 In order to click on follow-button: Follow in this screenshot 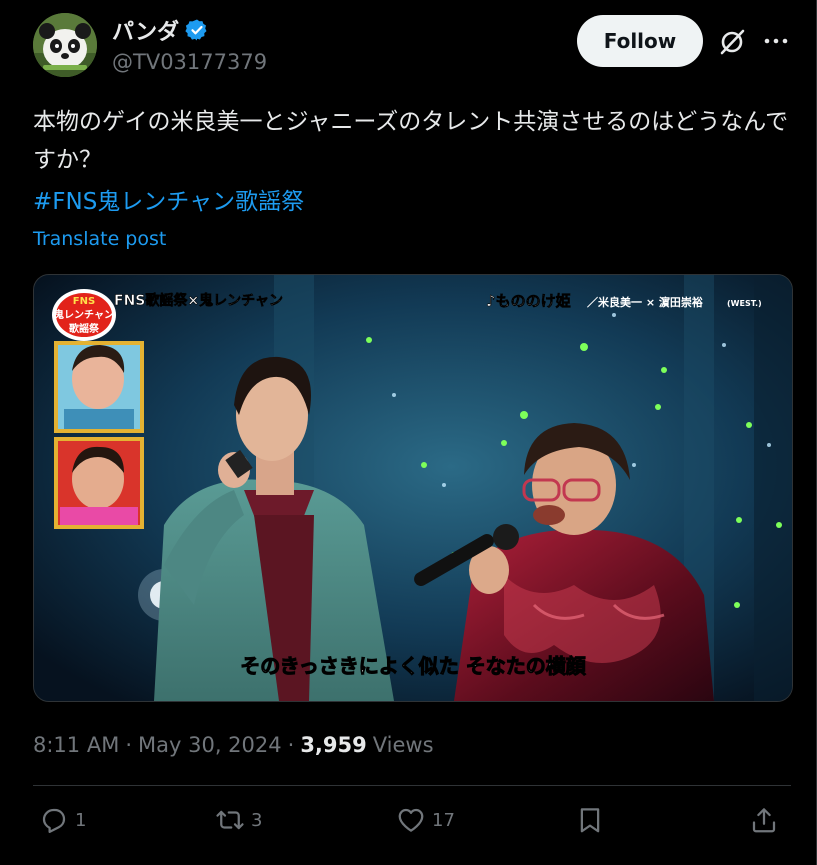, I will do `click(640, 41)`.